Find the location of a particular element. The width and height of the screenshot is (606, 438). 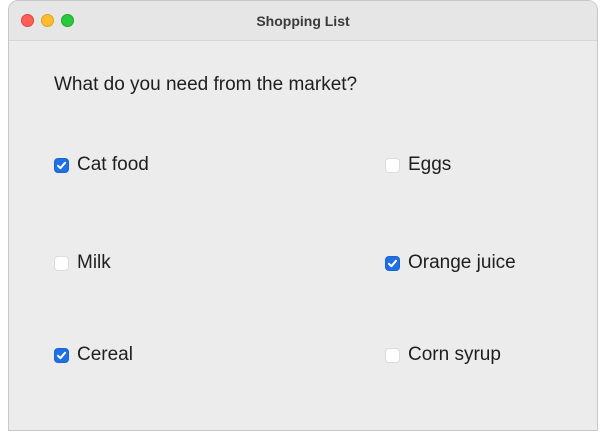

orange-juice-checkbox is located at coordinates (392, 263).